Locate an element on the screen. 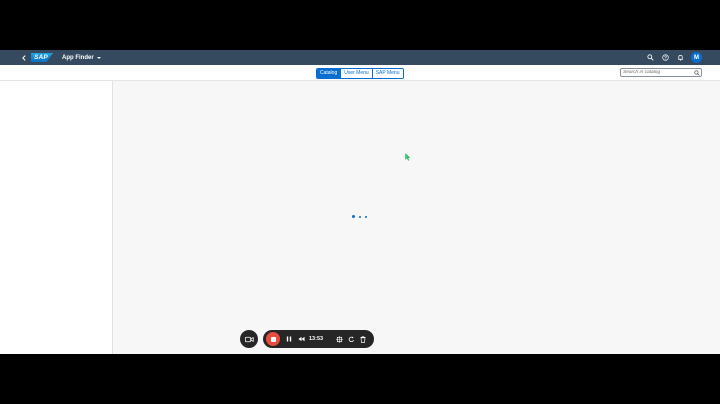 The width and height of the screenshot is (720, 404). catalog-side-panel is located at coordinates (56, 217).